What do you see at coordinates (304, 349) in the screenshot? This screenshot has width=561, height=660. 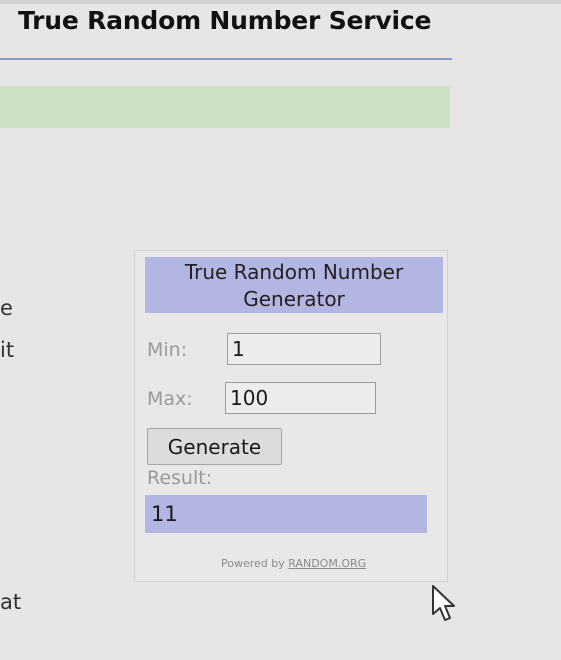 I see `min-input` at bounding box center [304, 349].